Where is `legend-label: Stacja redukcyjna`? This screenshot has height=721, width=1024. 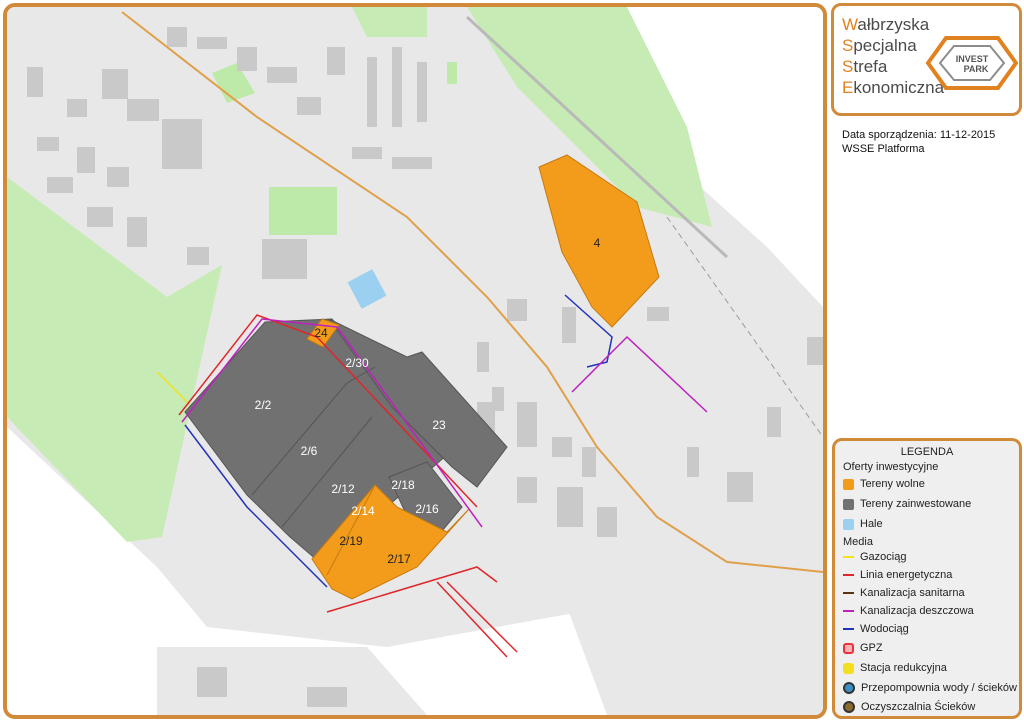 legend-label: Stacja redukcyjna is located at coordinates (903, 668).